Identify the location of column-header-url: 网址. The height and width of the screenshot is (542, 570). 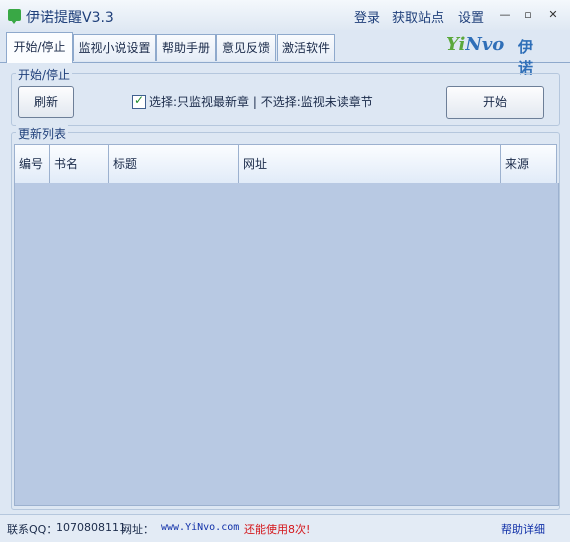
(370, 164).